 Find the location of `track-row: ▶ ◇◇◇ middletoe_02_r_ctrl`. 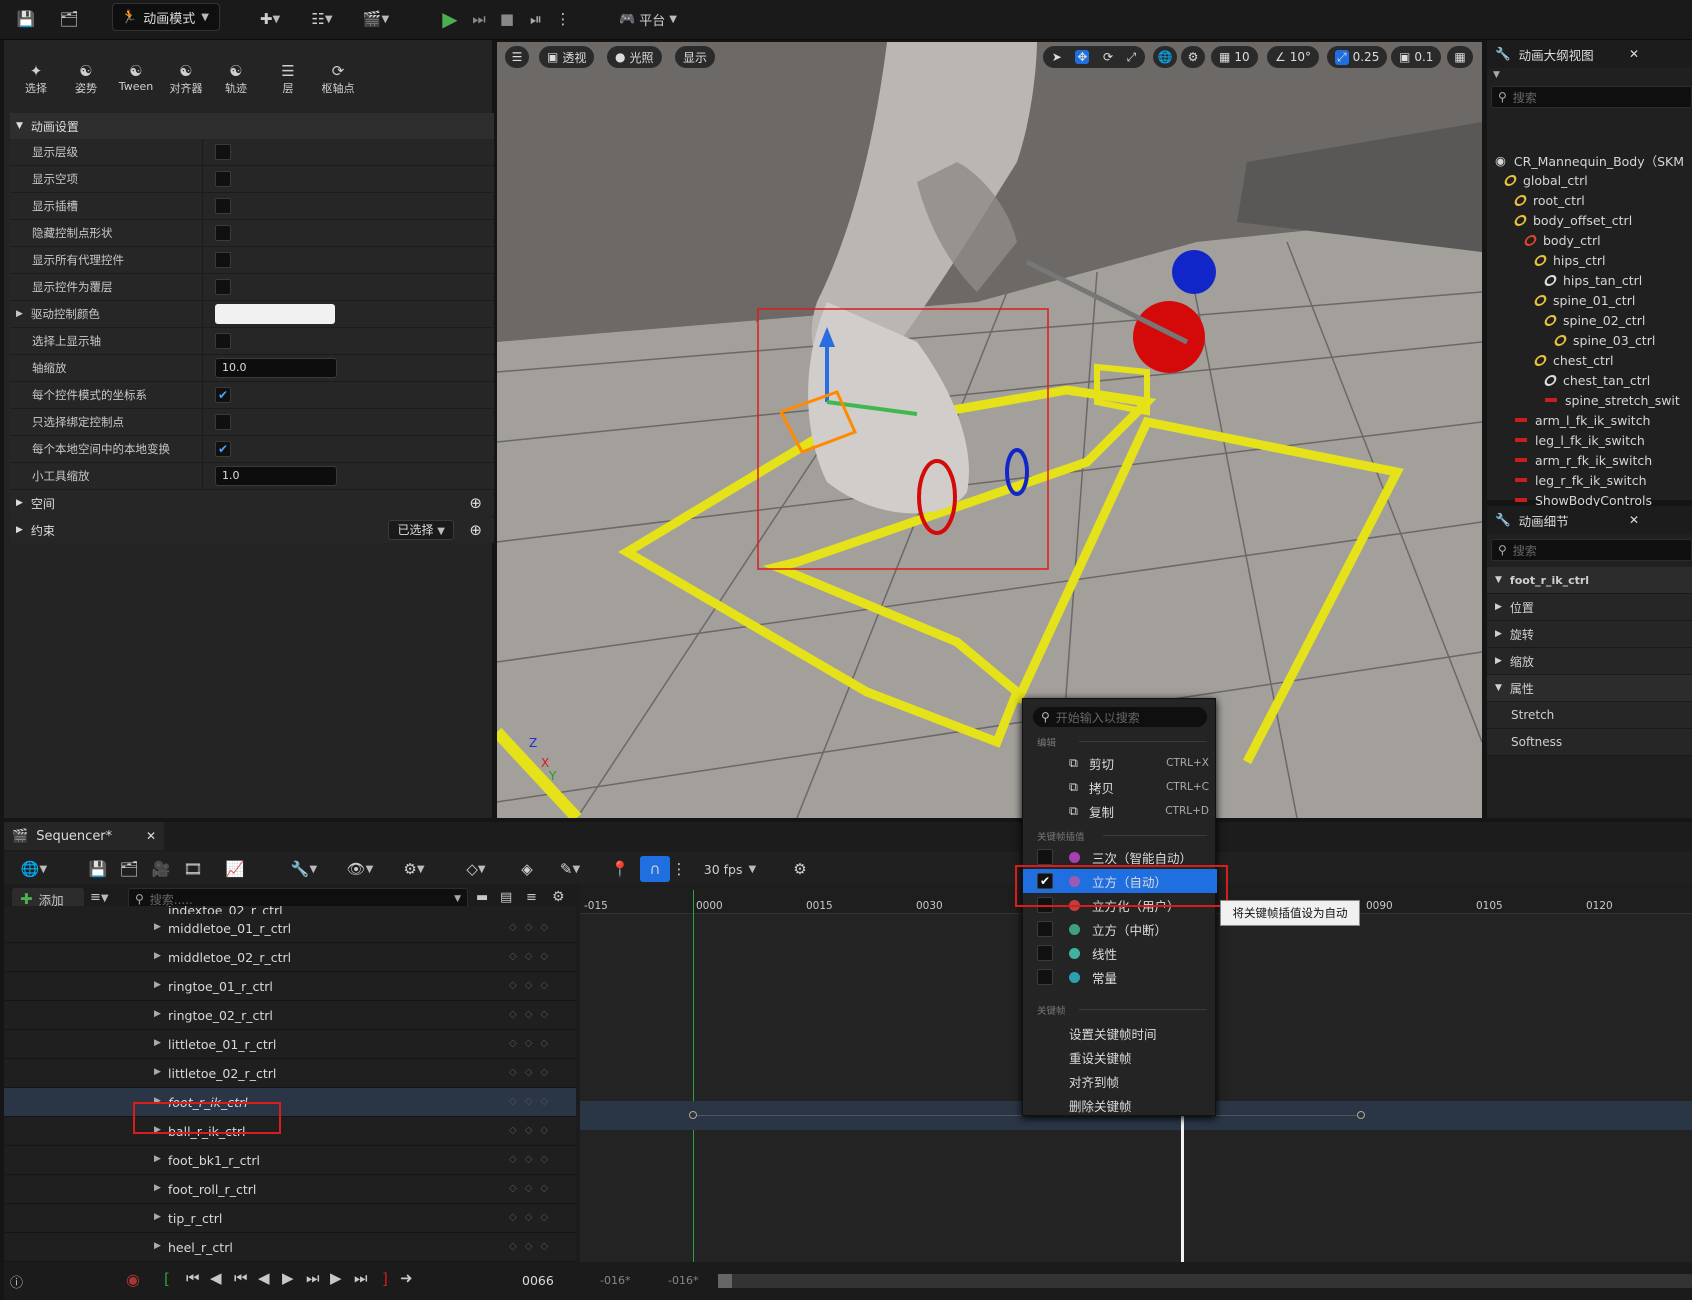

track-row: ▶ ◇◇◇ middletoe_02_r_ctrl is located at coordinates (290, 957).